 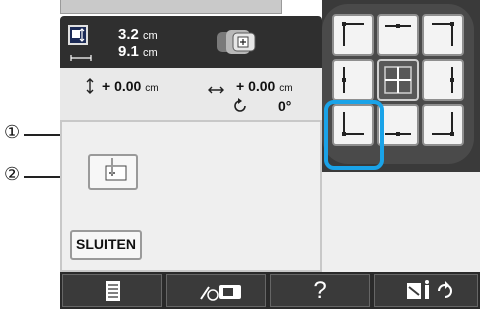 What do you see at coordinates (240, 106) in the screenshot?
I see `rotate-icon` at bounding box center [240, 106].